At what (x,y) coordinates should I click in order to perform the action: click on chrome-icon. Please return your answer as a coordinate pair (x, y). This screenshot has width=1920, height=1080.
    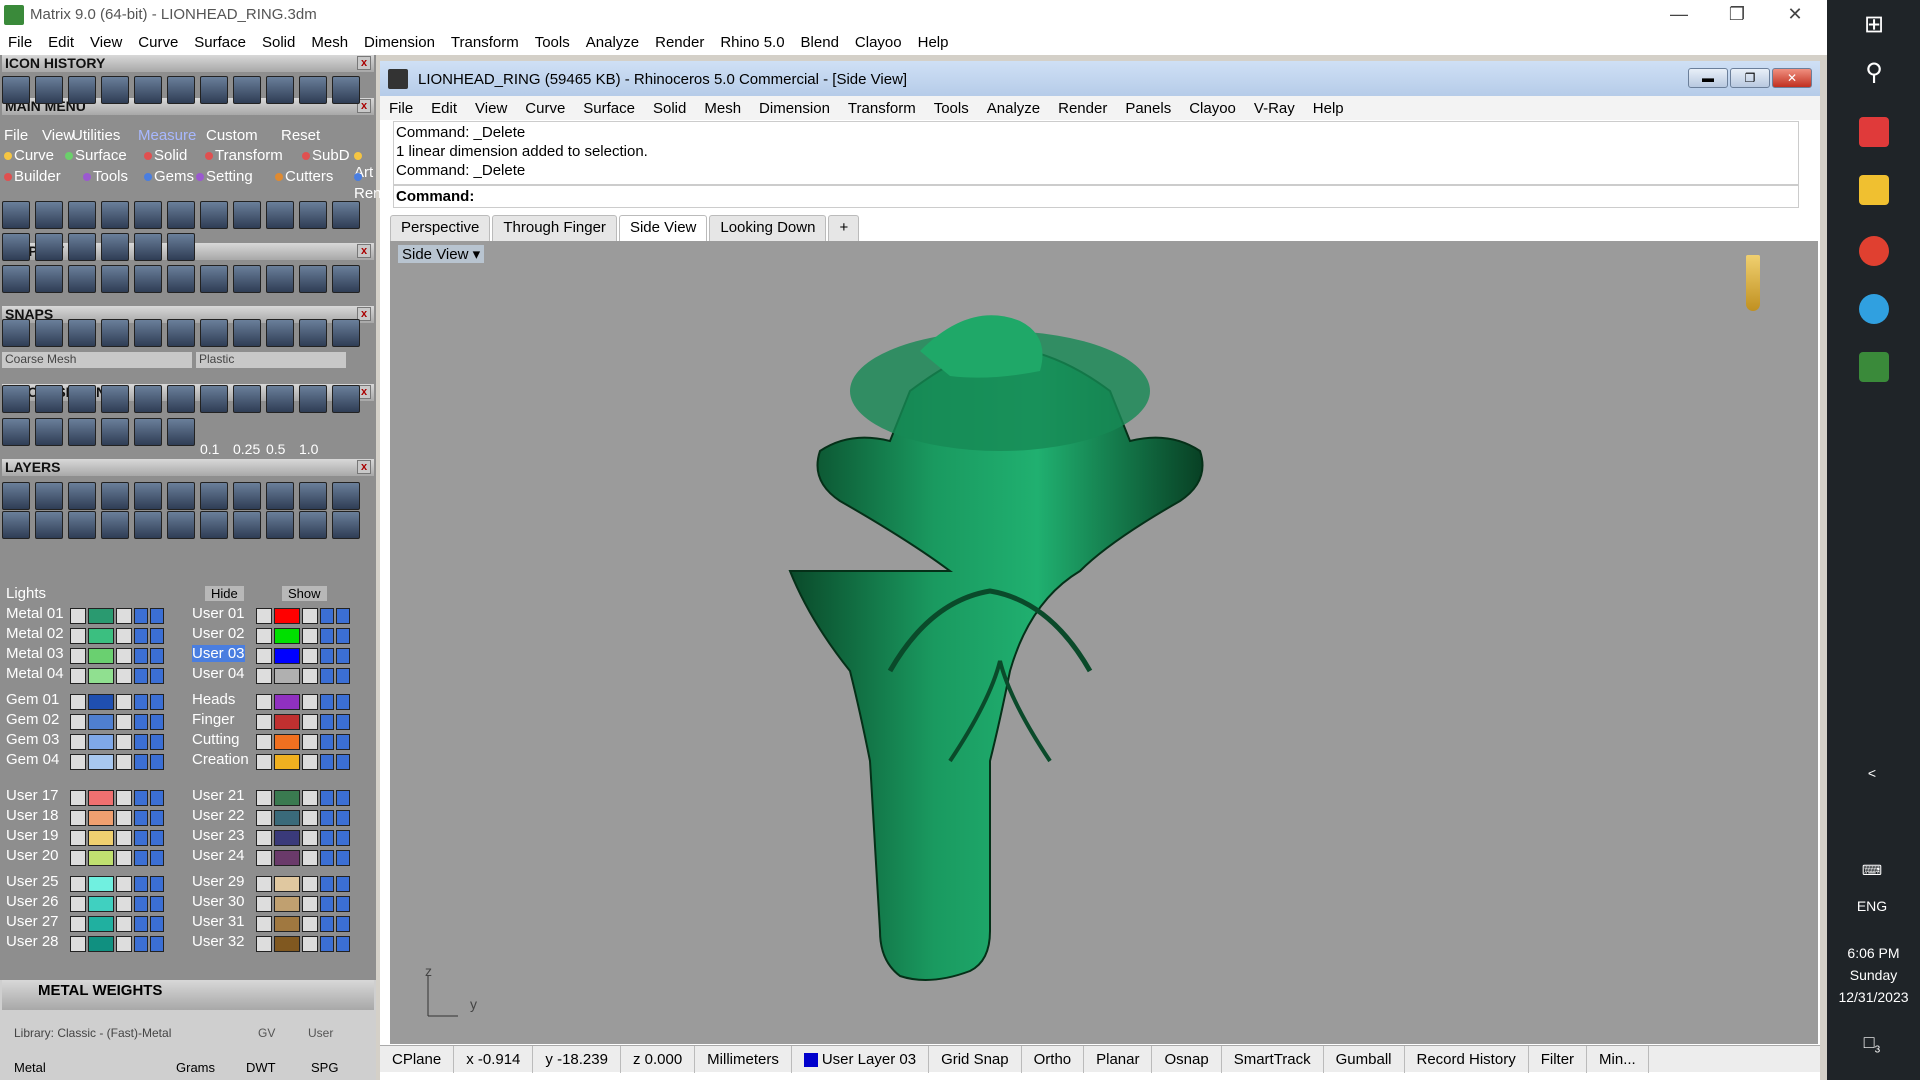
    Looking at the image, I should click on (1874, 251).